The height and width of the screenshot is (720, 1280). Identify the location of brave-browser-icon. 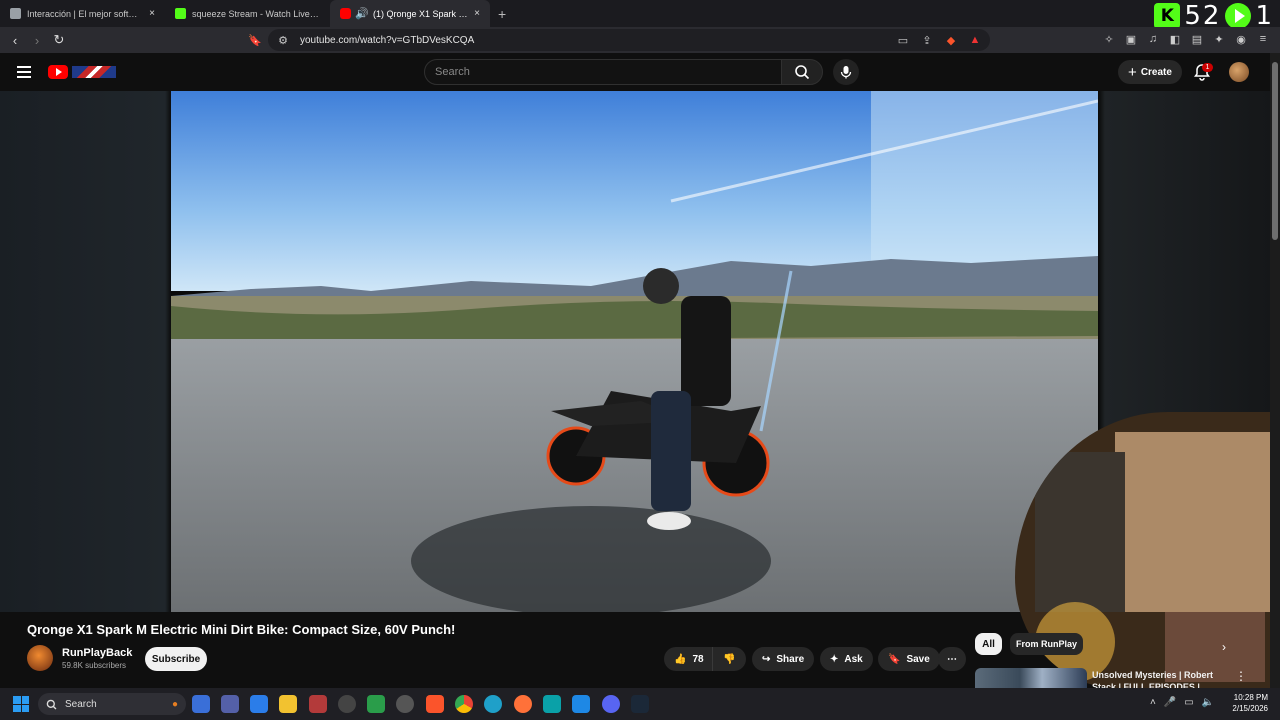
(435, 704).